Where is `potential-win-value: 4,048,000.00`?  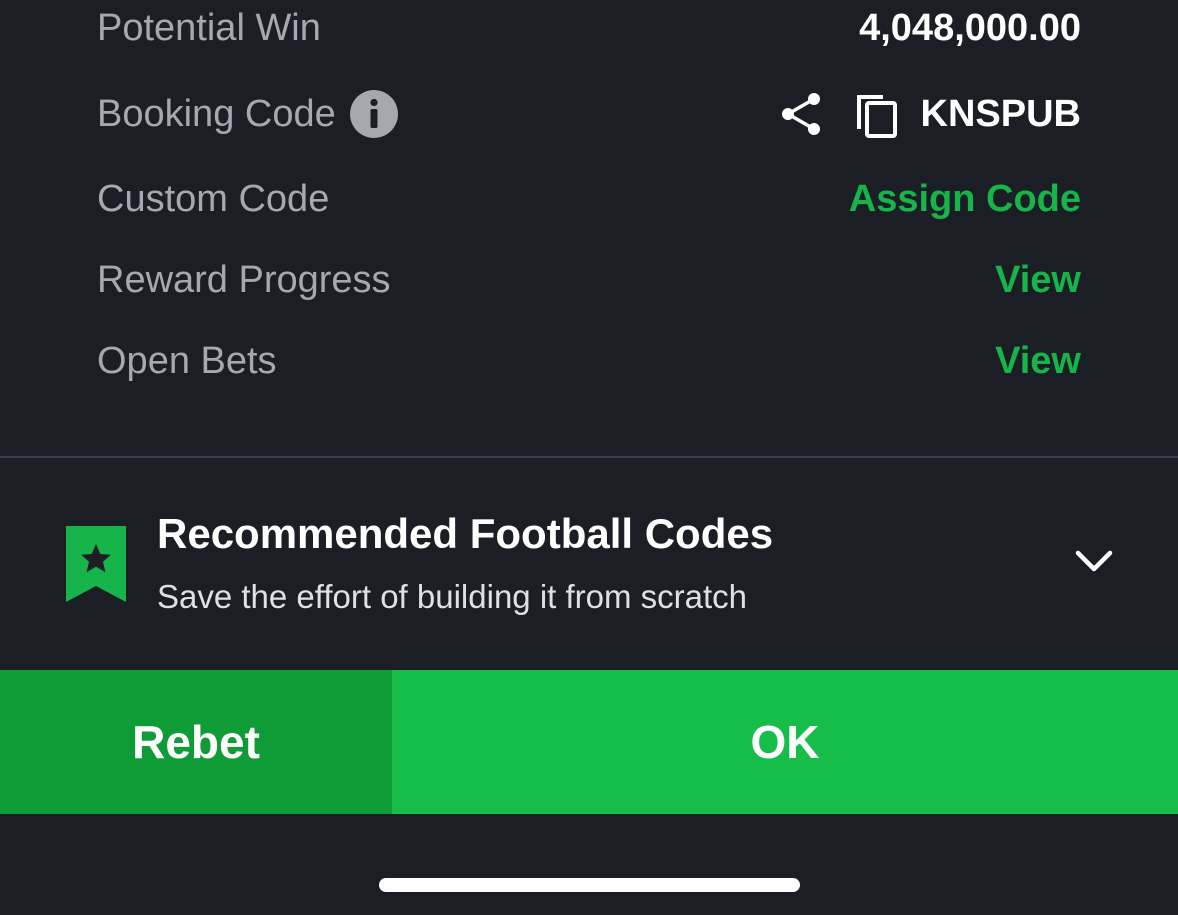 potential-win-value: 4,048,000.00 is located at coordinates (970, 27).